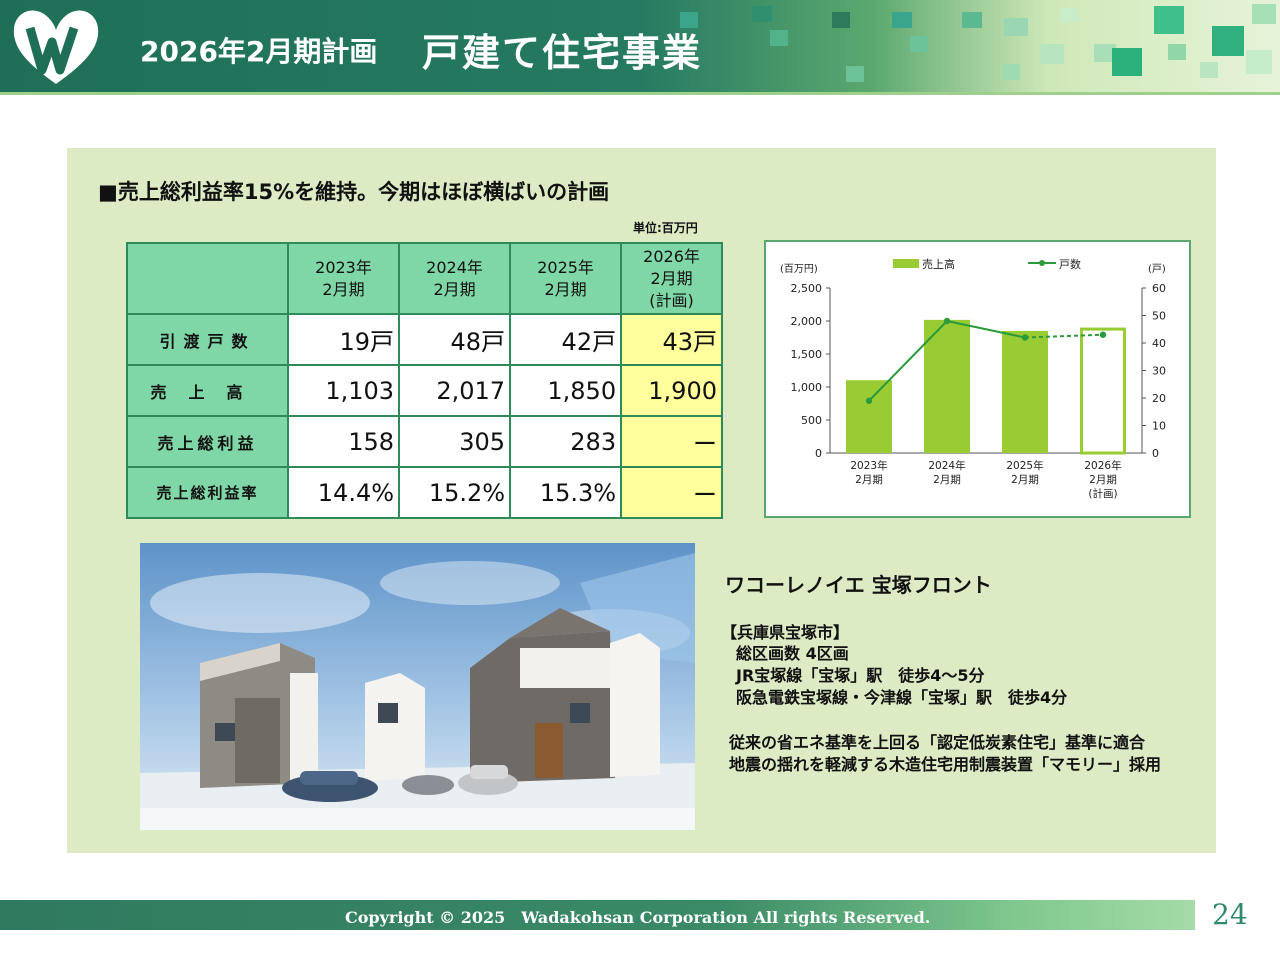 The height and width of the screenshot is (960, 1280). What do you see at coordinates (640, 93) in the screenshot?
I see `header-underline` at bounding box center [640, 93].